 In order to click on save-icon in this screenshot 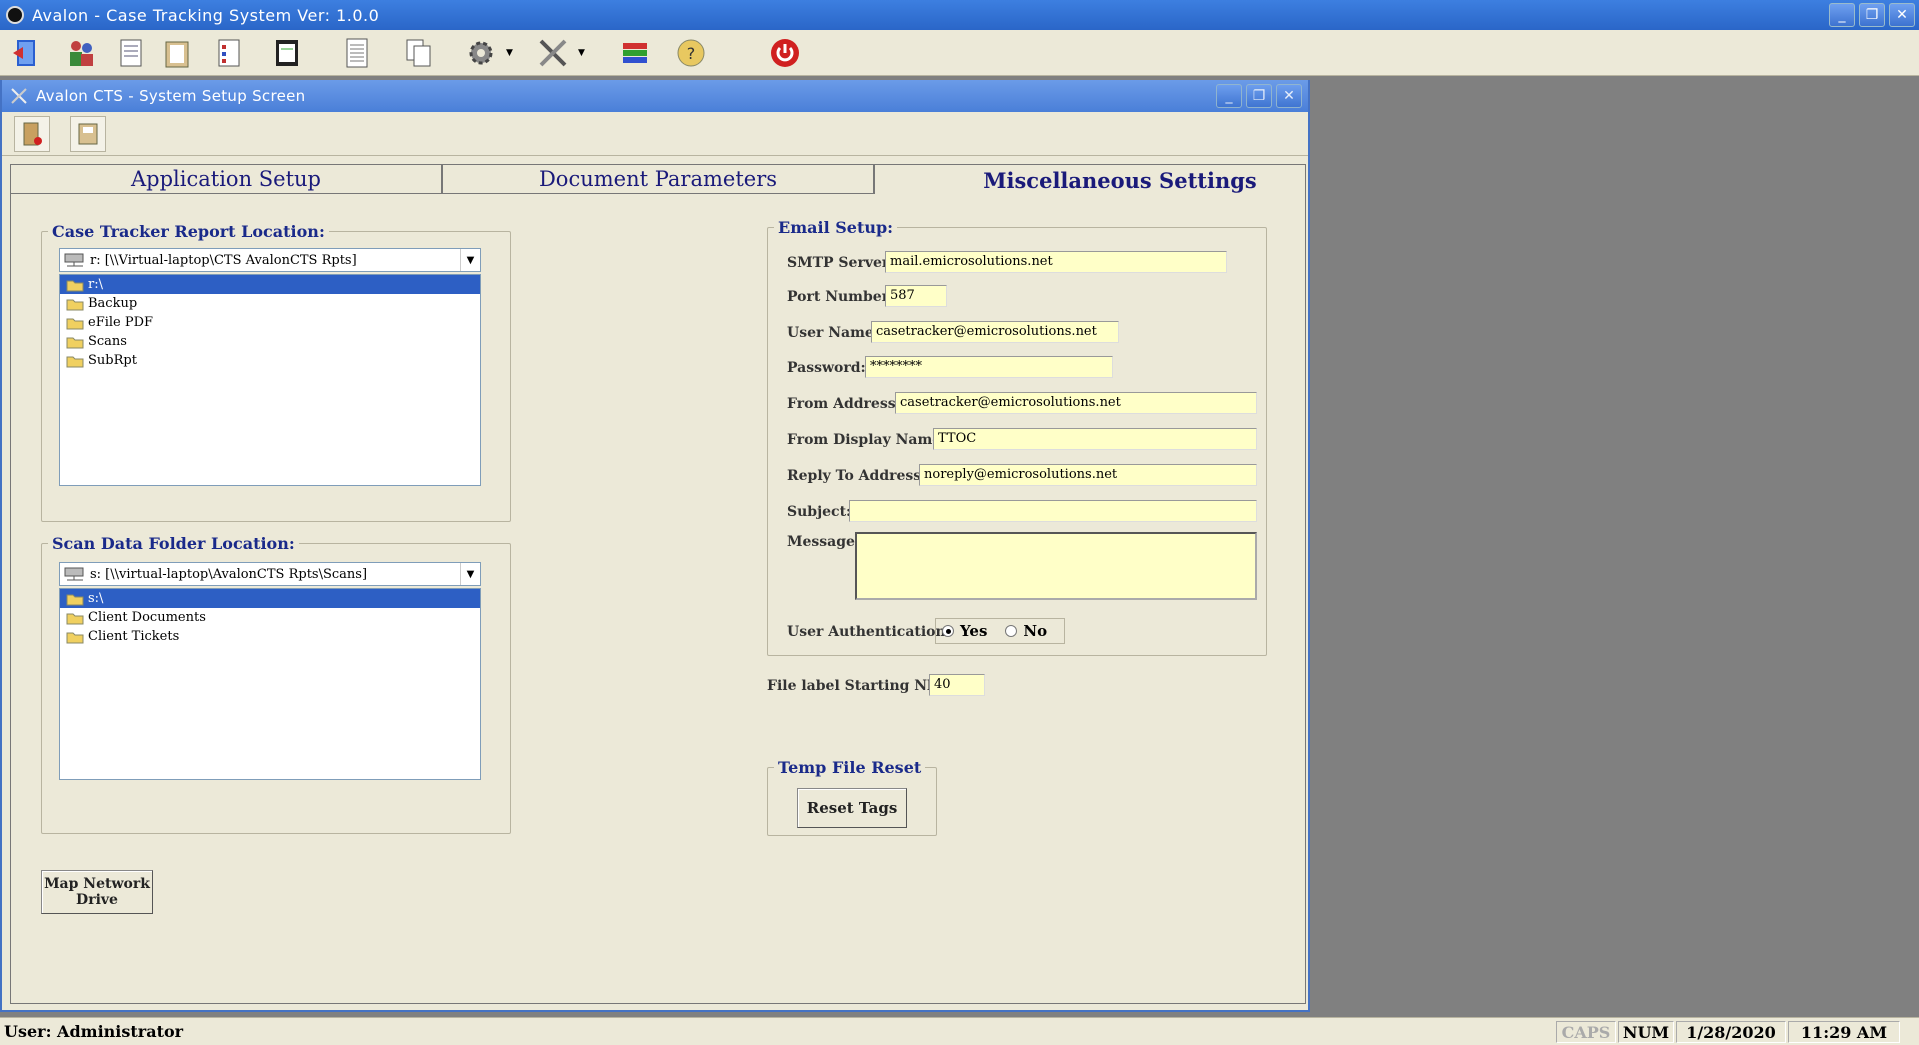, I will do `click(88, 134)`.